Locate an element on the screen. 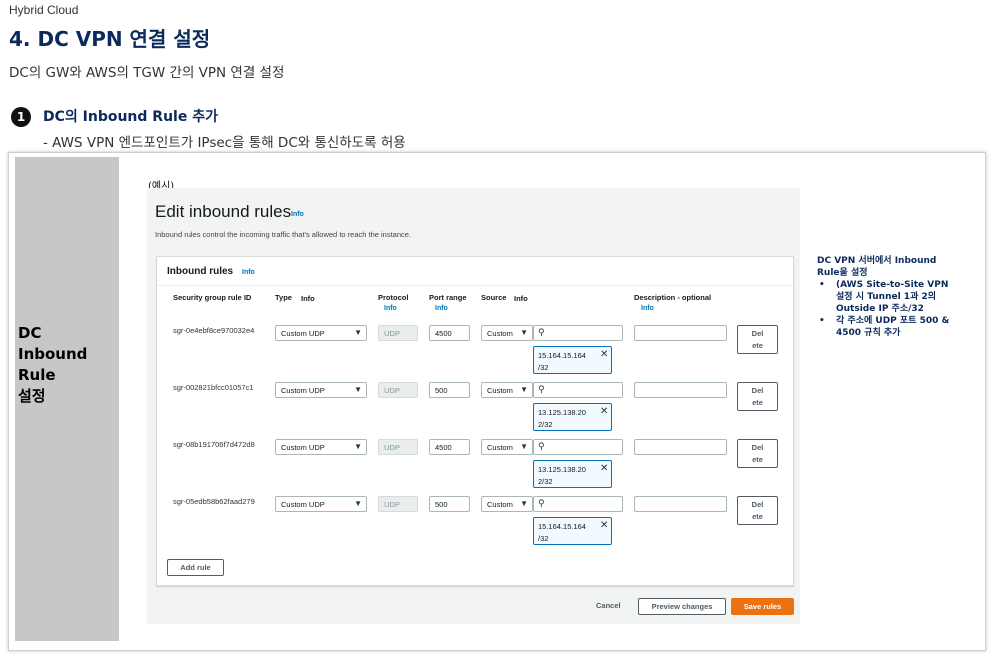 The height and width of the screenshot is (659, 992). source-info-link: Info is located at coordinates (521, 298).